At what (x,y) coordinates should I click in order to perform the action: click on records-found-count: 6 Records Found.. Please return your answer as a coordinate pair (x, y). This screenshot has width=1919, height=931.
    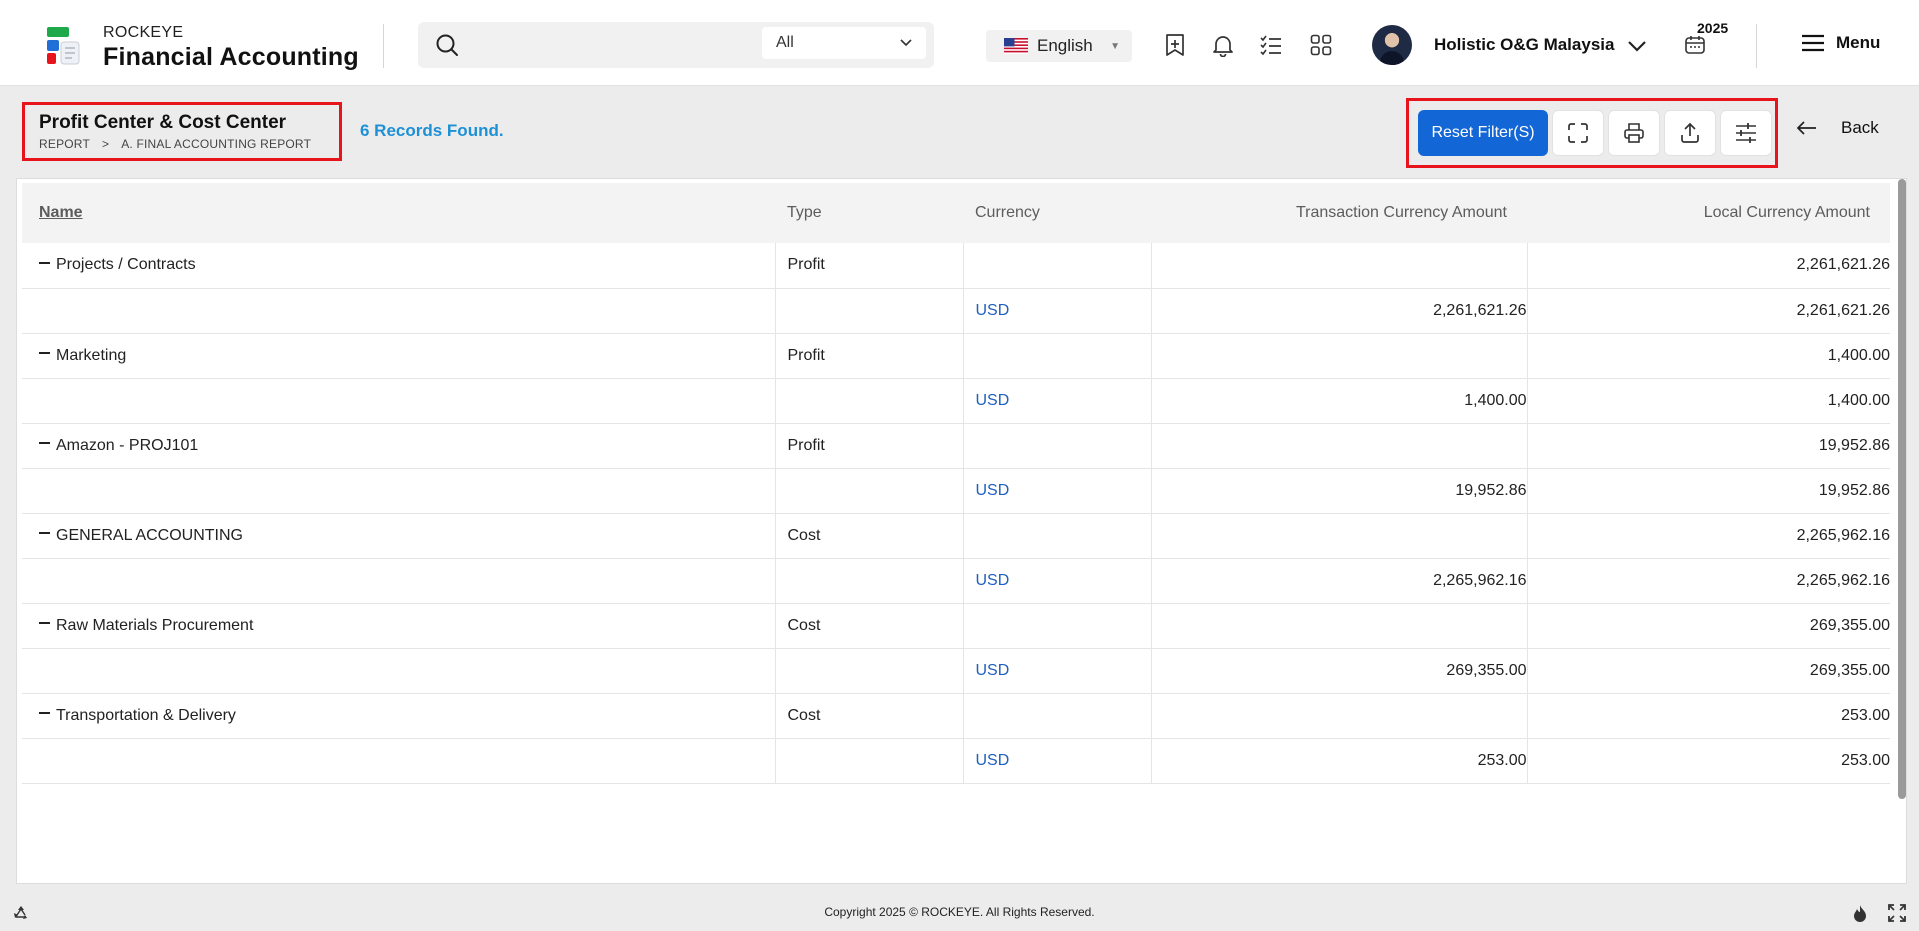
    Looking at the image, I should click on (432, 130).